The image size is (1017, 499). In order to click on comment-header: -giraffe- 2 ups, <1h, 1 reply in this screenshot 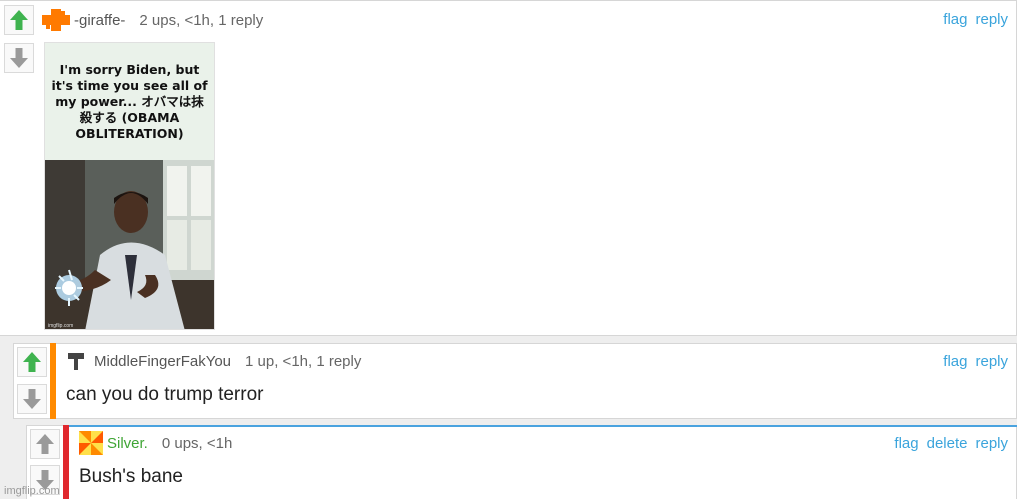, I will do `click(152, 20)`.